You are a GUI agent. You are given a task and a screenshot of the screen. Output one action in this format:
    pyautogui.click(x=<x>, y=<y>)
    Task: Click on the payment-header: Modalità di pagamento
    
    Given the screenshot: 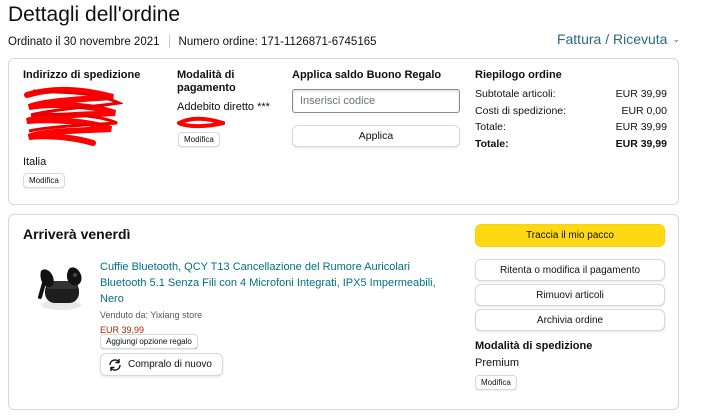 What is the action you would take?
    pyautogui.click(x=206, y=81)
    